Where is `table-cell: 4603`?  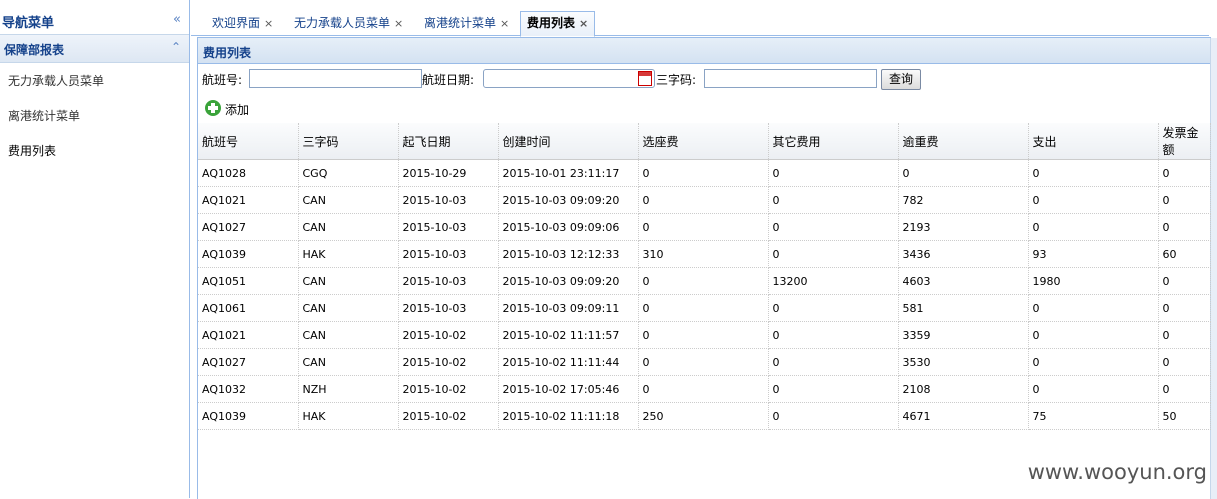 table-cell: 4603 is located at coordinates (963, 281).